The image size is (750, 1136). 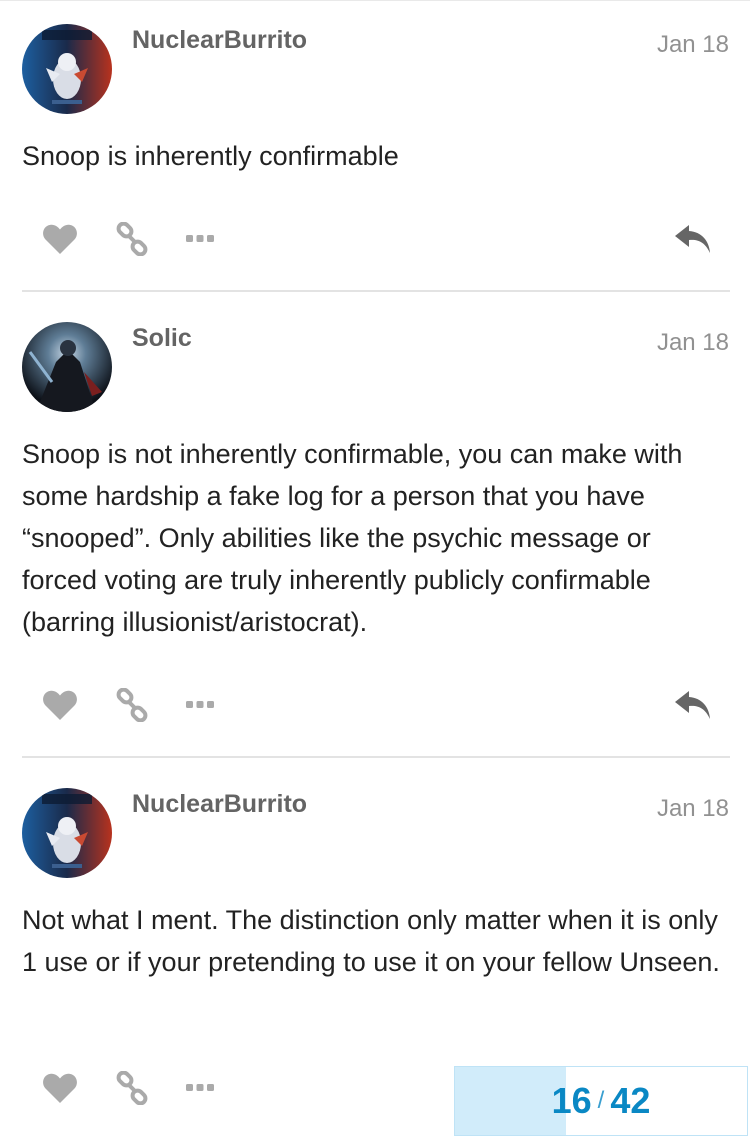 What do you see at coordinates (630, 1100) in the screenshot?
I see `progress-total-posts: 42` at bounding box center [630, 1100].